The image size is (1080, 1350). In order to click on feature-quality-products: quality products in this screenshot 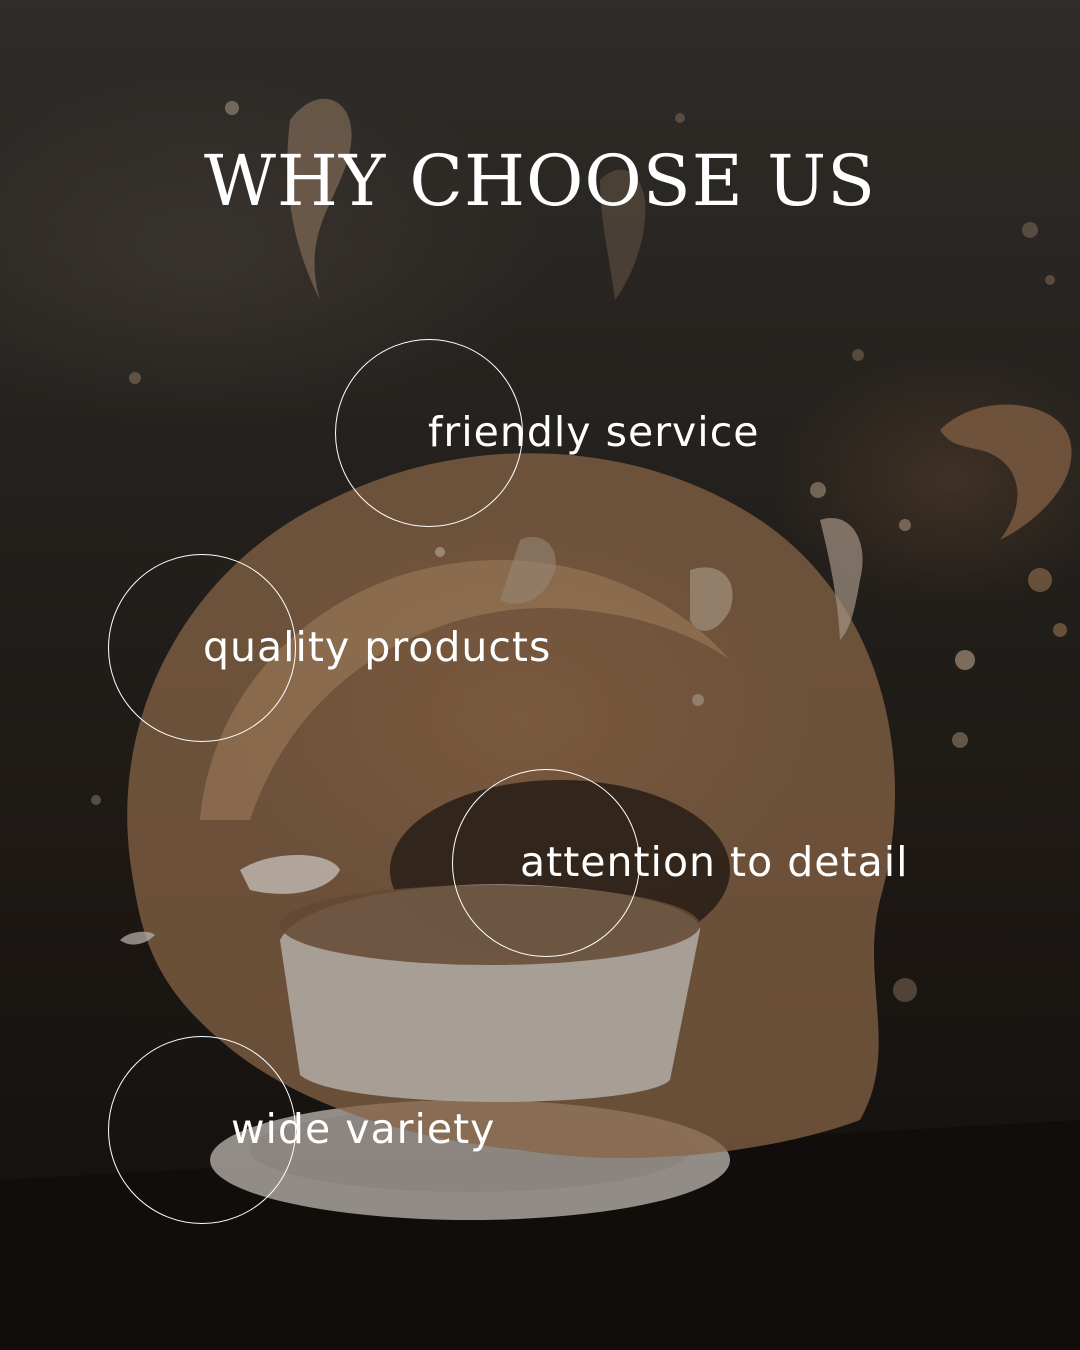, I will do `click(377, 647)`.